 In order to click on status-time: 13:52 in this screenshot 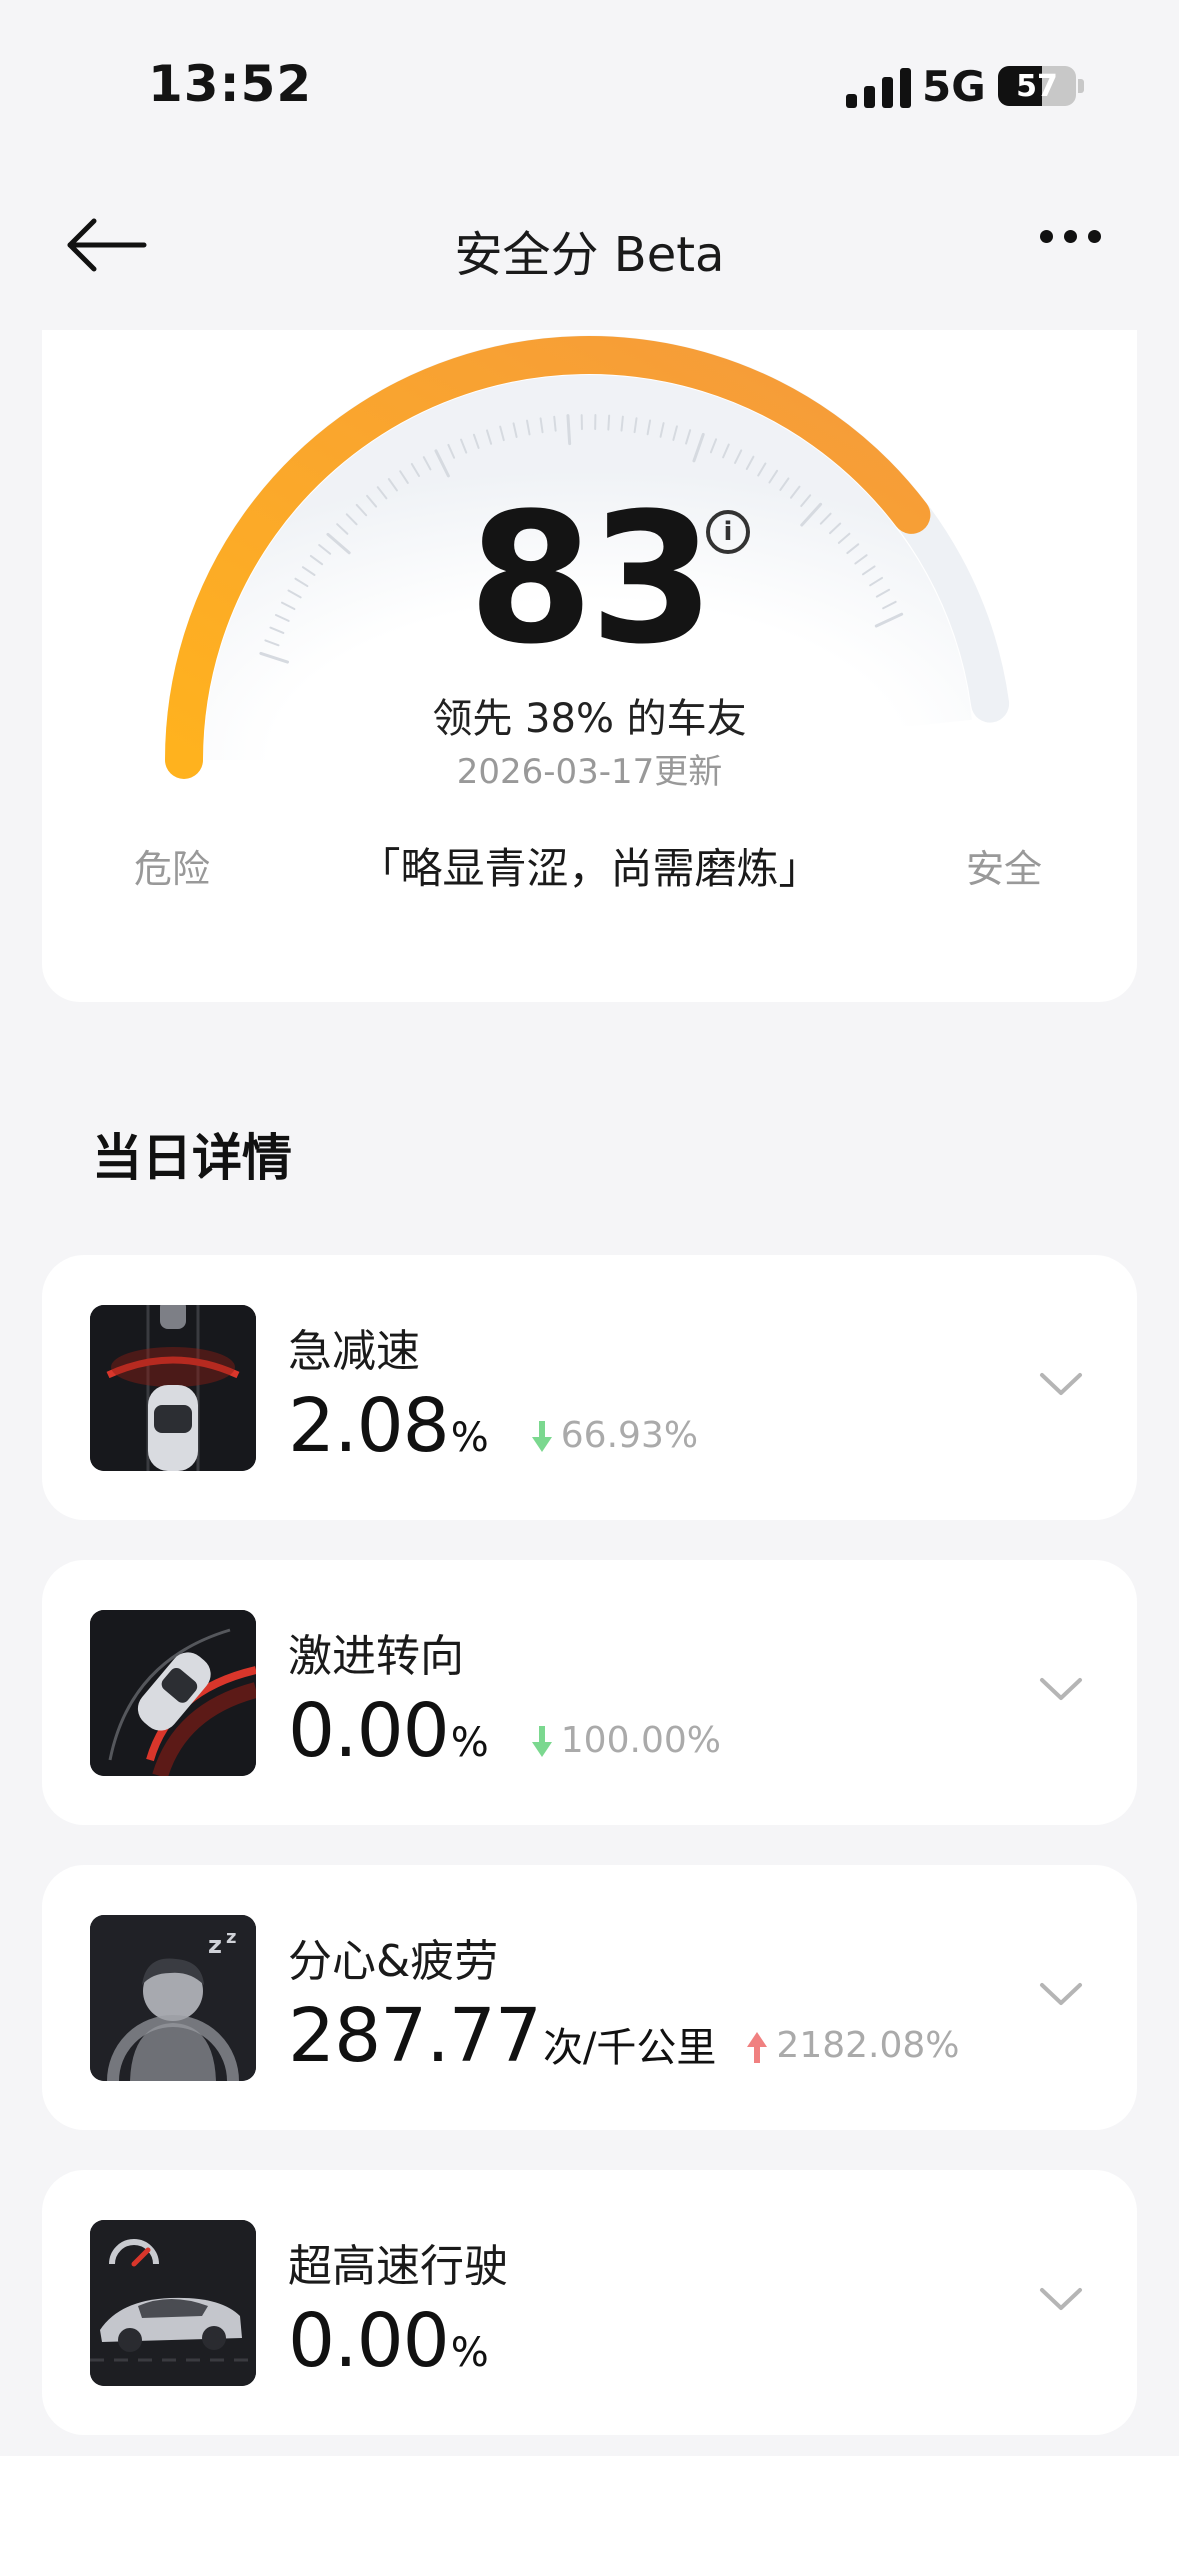, I will do `click(230, 84)`.